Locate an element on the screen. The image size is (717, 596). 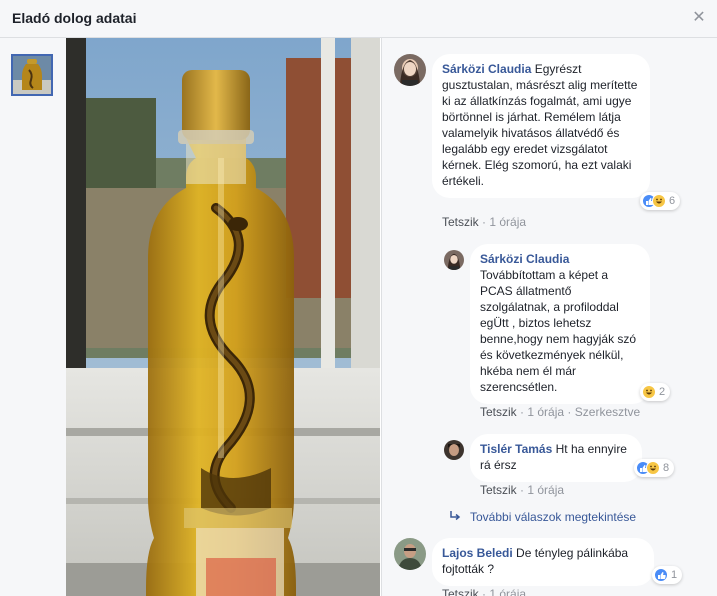
reaction-count: 2 is located at coordinates (662, 392).